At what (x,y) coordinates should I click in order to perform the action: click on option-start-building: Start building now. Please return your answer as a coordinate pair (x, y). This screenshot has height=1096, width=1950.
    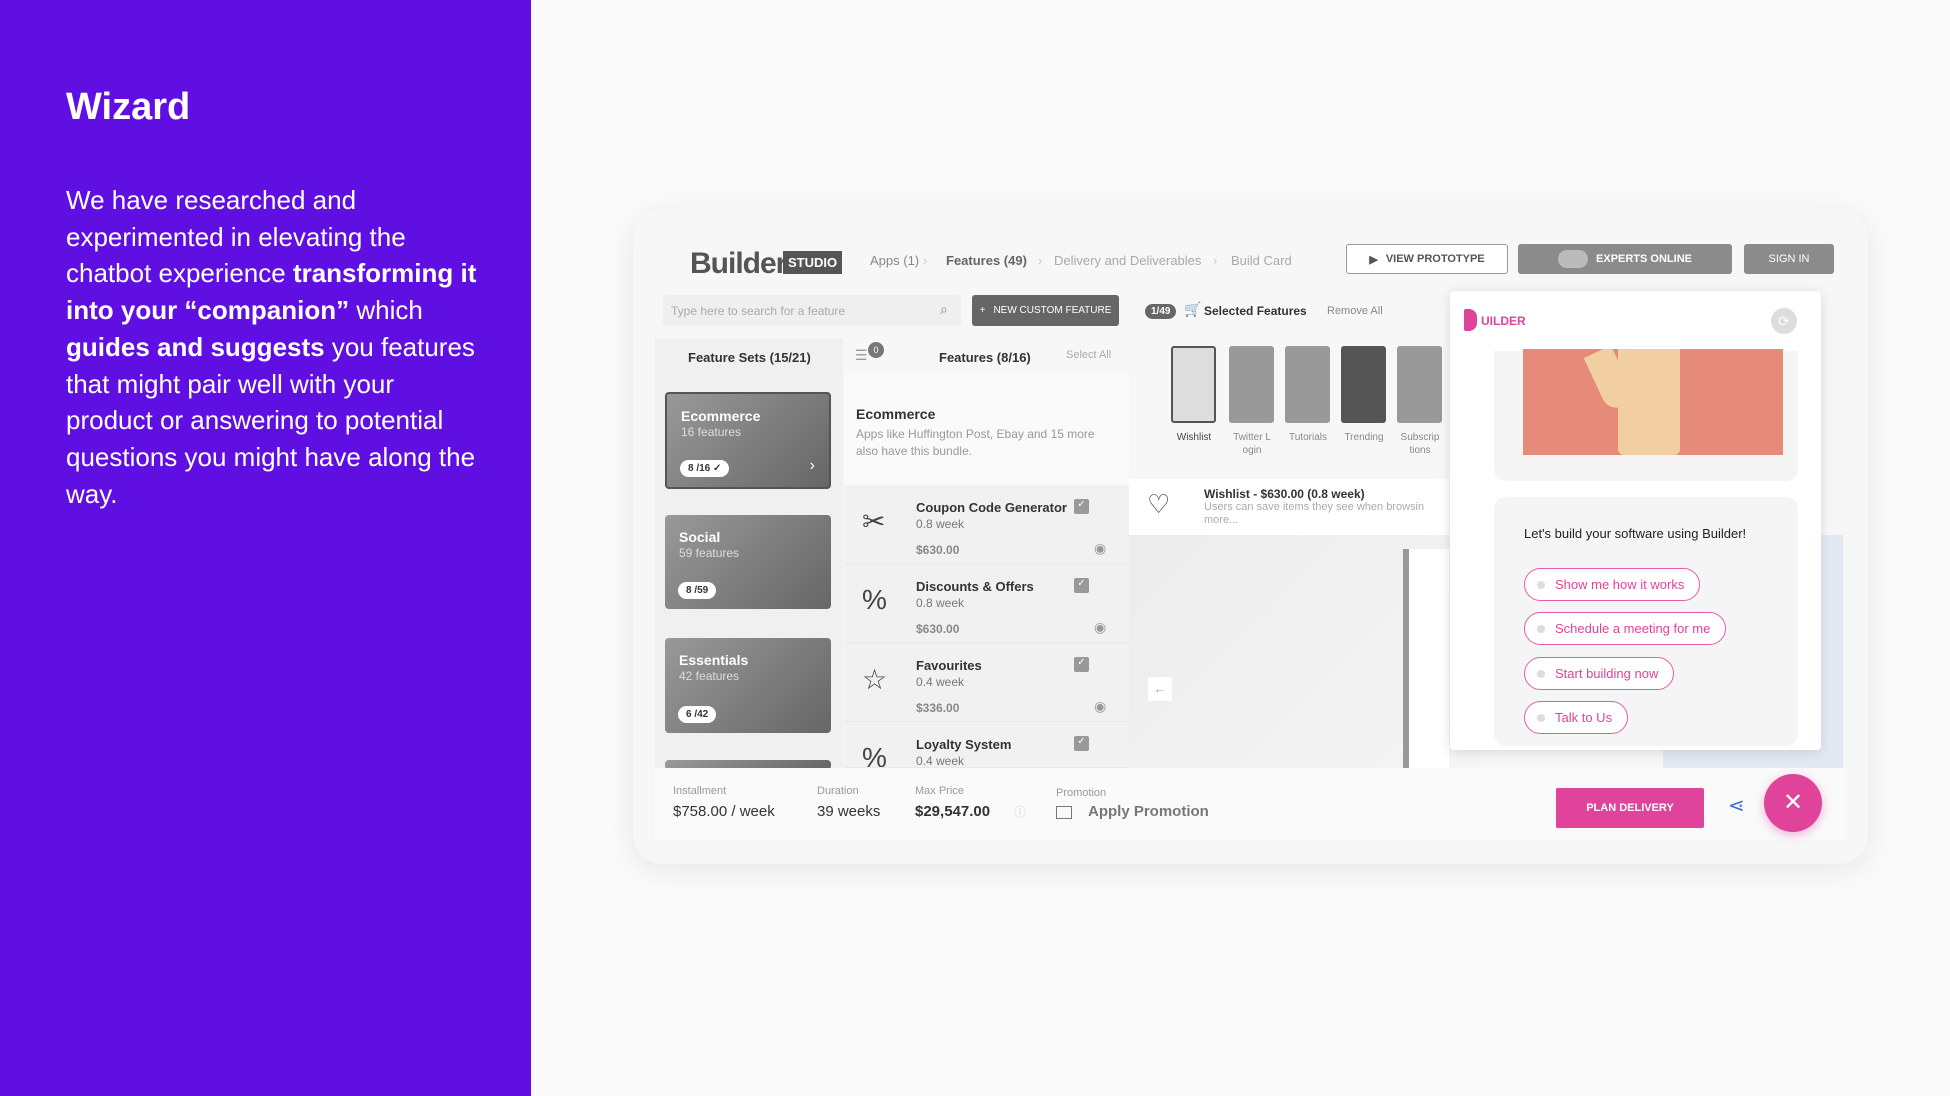
    Looking at the image, I should click on (1599, 673).